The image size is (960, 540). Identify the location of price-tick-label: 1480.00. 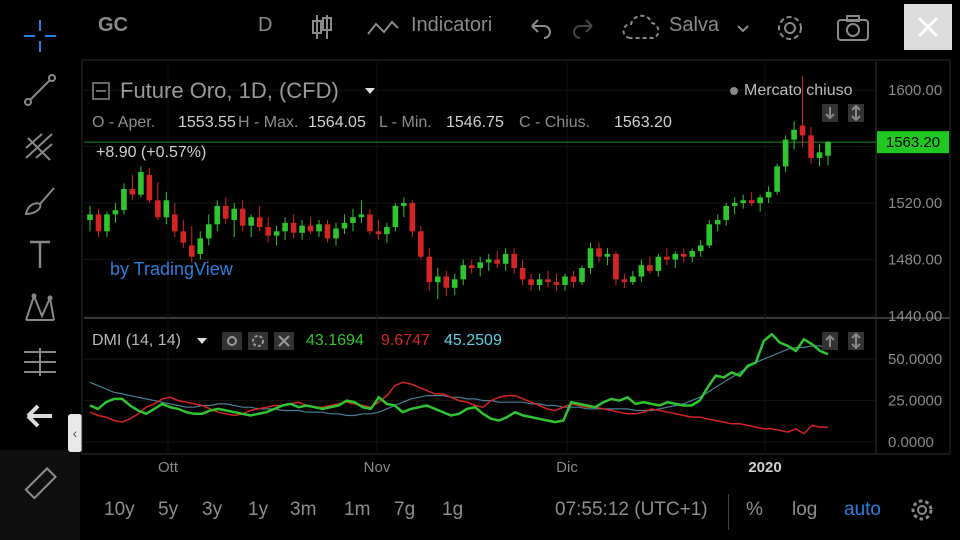
(915, 260).